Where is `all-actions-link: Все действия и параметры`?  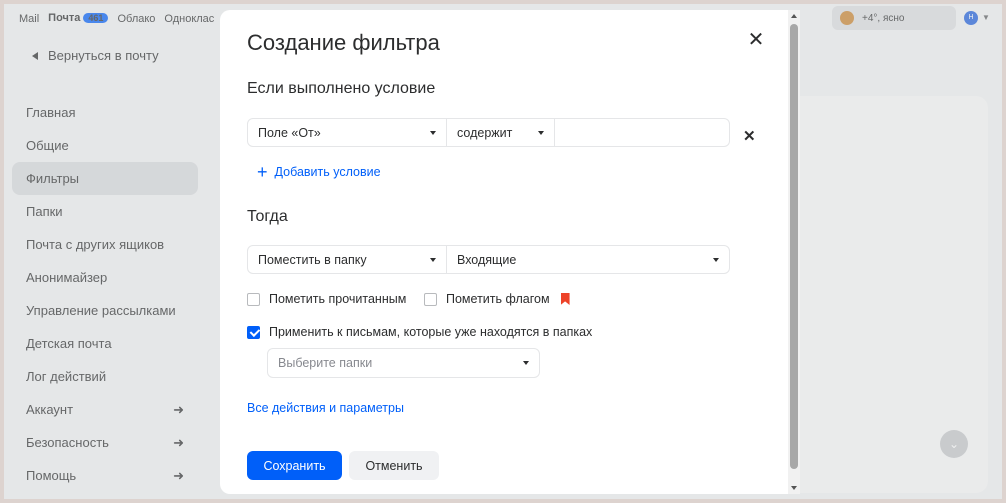
all-actions-link: Все действия и параметры is located at coordinates (325, 408).